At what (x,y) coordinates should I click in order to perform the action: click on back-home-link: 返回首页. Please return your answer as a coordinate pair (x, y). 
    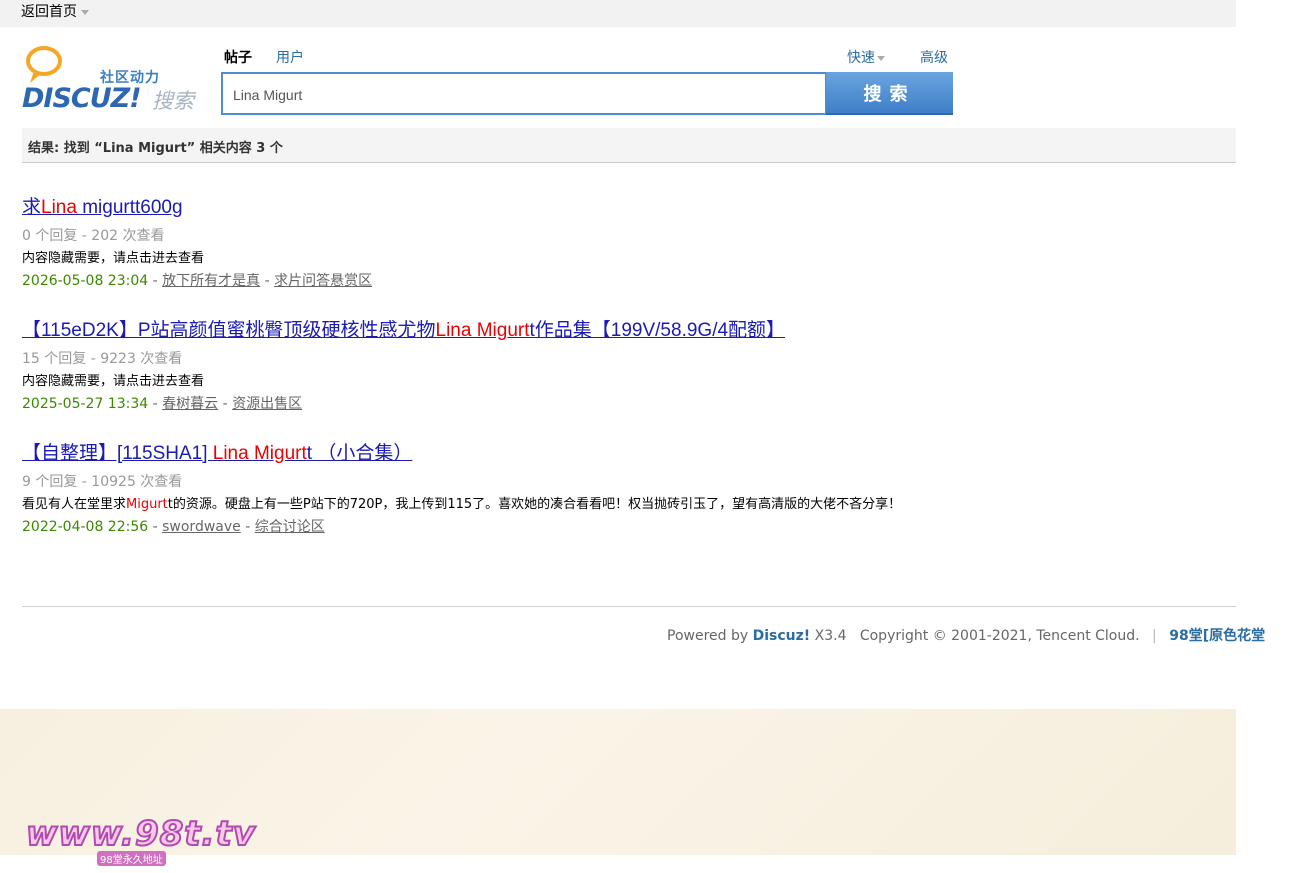
    Looking at the image, I should click on (55, 11).